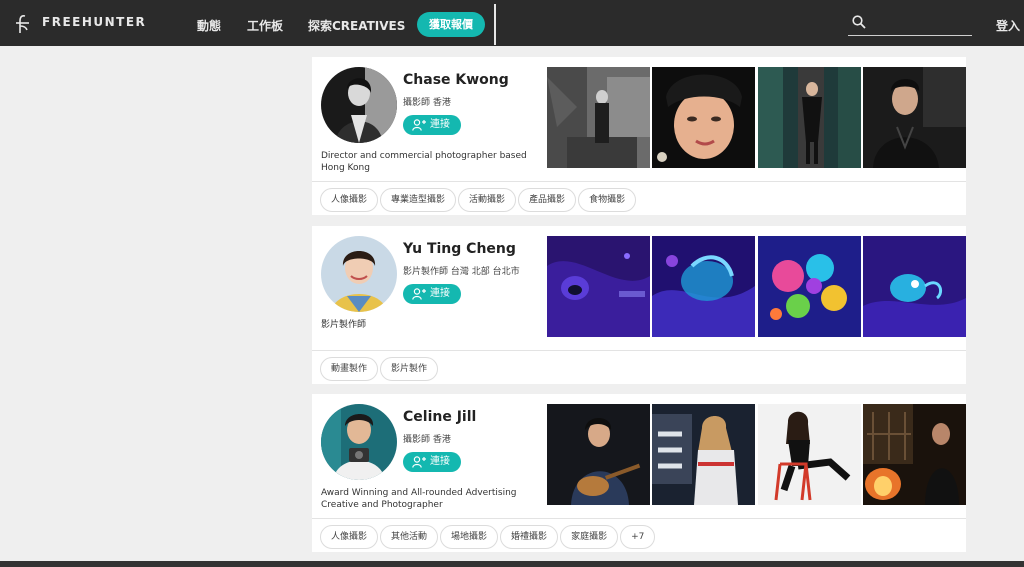 This screenshot has height=567, width=1024. I want to click on search-input, so click(920, 23).